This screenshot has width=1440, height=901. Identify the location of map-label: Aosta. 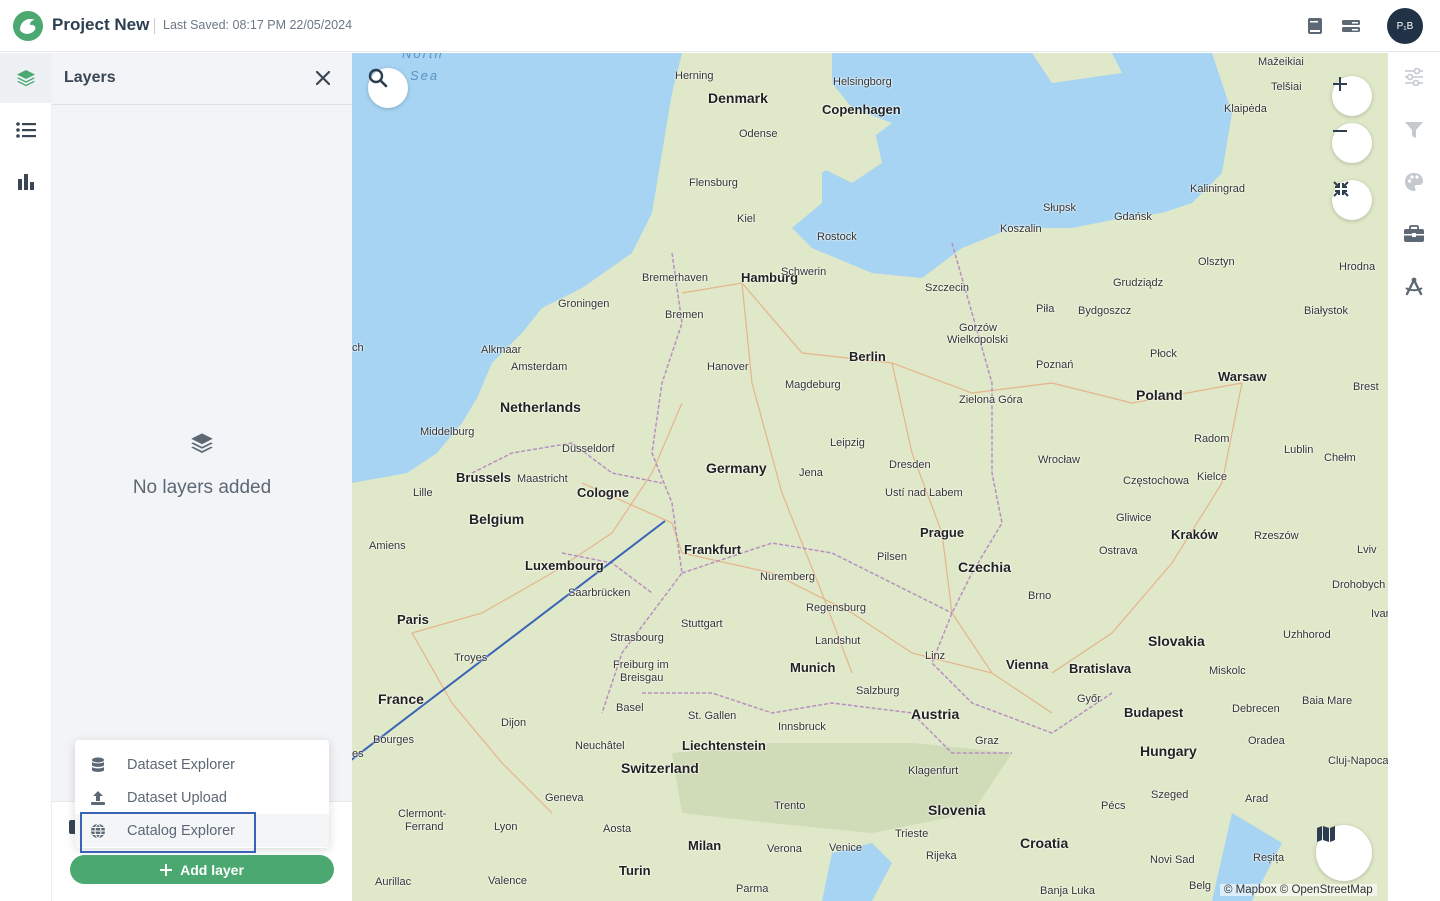
(617, 829).